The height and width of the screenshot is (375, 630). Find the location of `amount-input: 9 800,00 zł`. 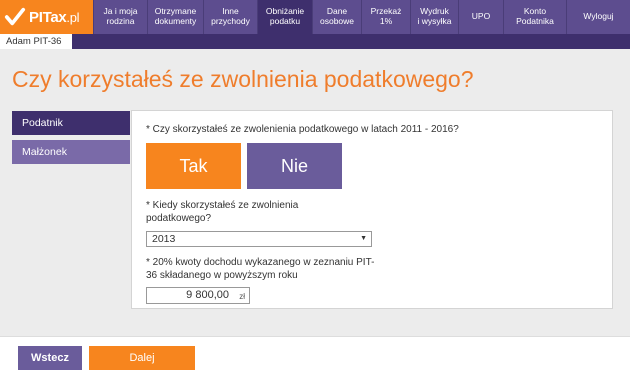

amount-input: 9 800,00 zł is located at coordinates (198, 295).